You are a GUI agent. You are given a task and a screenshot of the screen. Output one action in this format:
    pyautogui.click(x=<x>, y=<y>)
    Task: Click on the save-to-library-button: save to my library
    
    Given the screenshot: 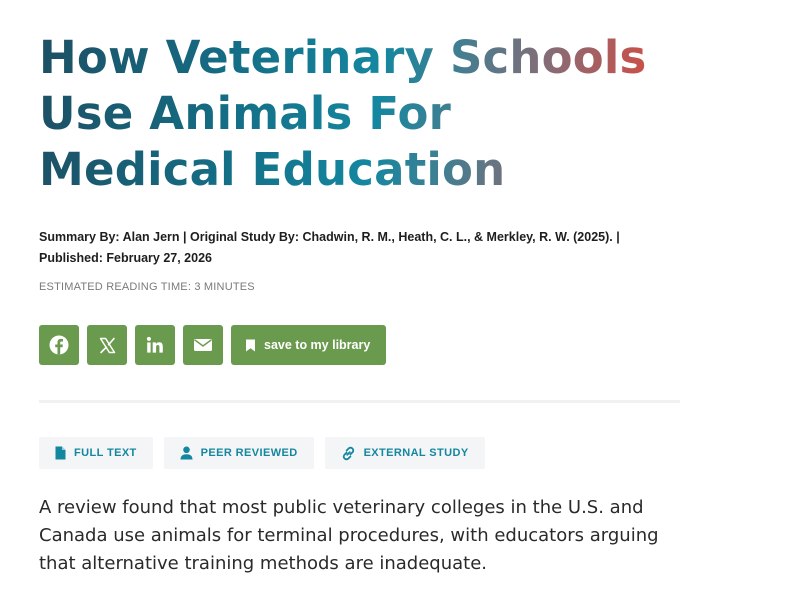 What is the action you would take?
    pyautogui.click(x=309, y=345)
    